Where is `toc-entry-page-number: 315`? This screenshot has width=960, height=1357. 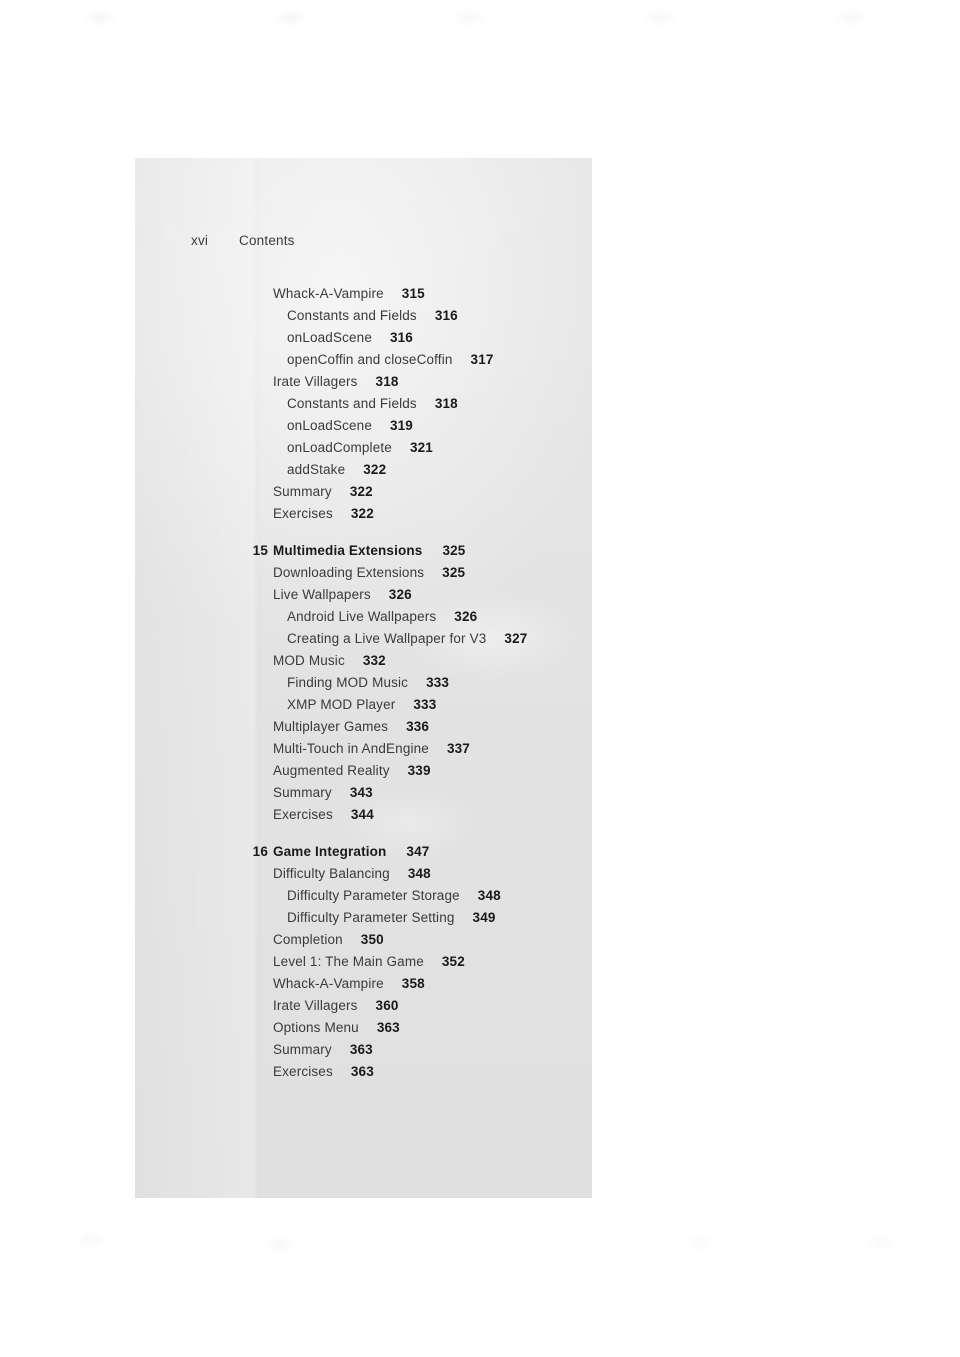 toc-entry-page-number: 315 is located at coordinates (413, 293).